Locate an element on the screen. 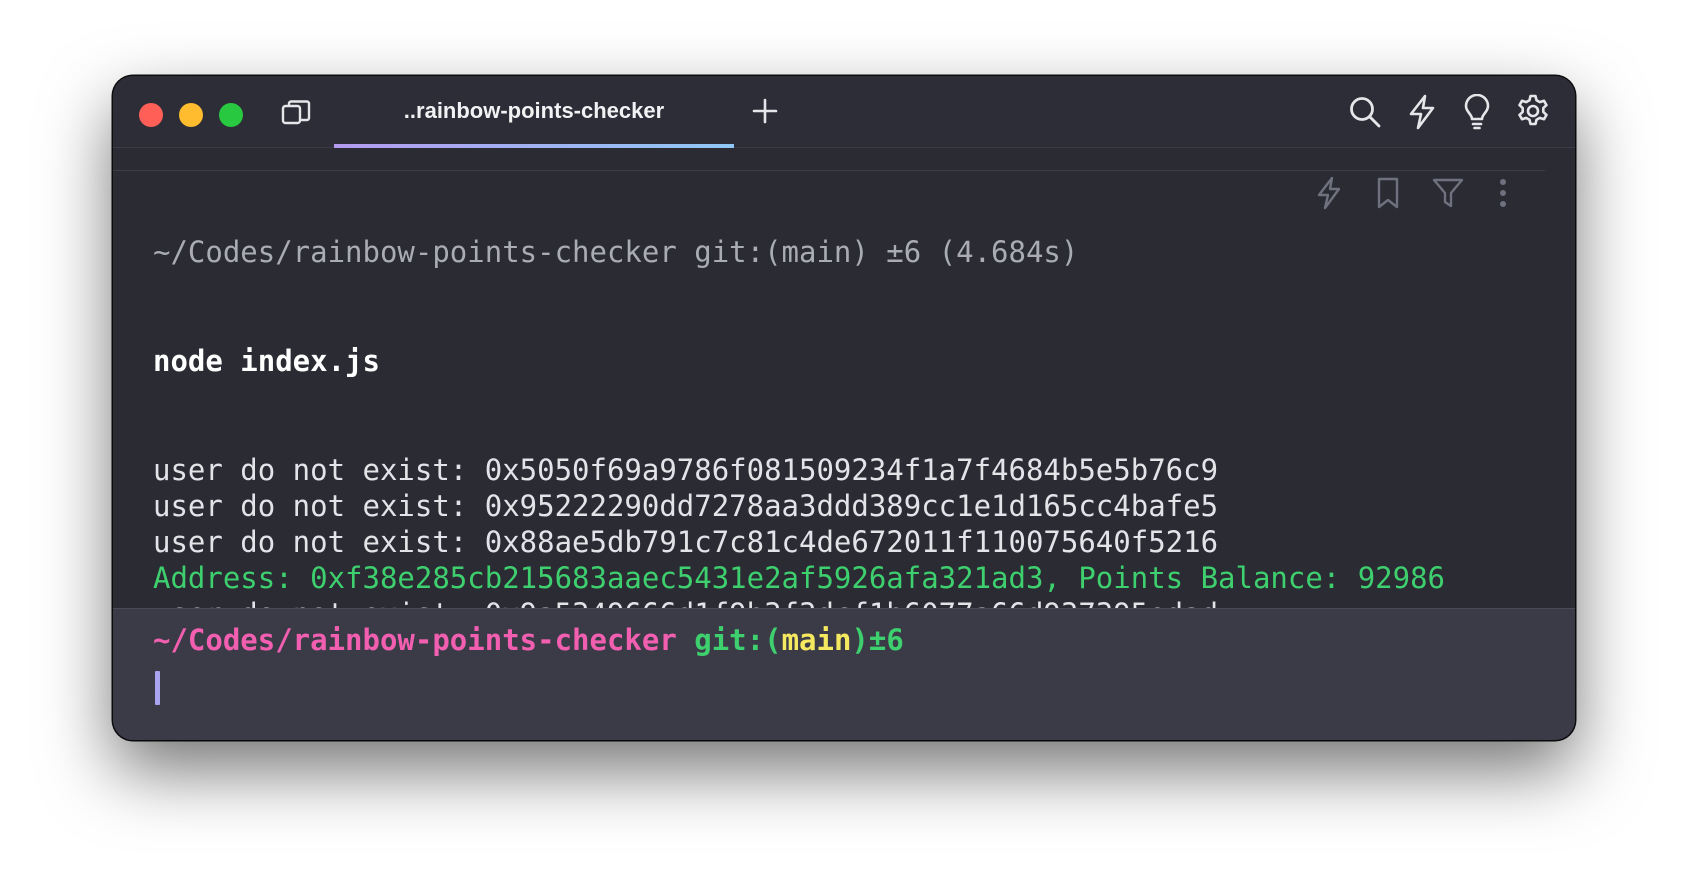 The image size is (1686, 890). sidebar-toggle-icon is located at coordinates (296, 114).